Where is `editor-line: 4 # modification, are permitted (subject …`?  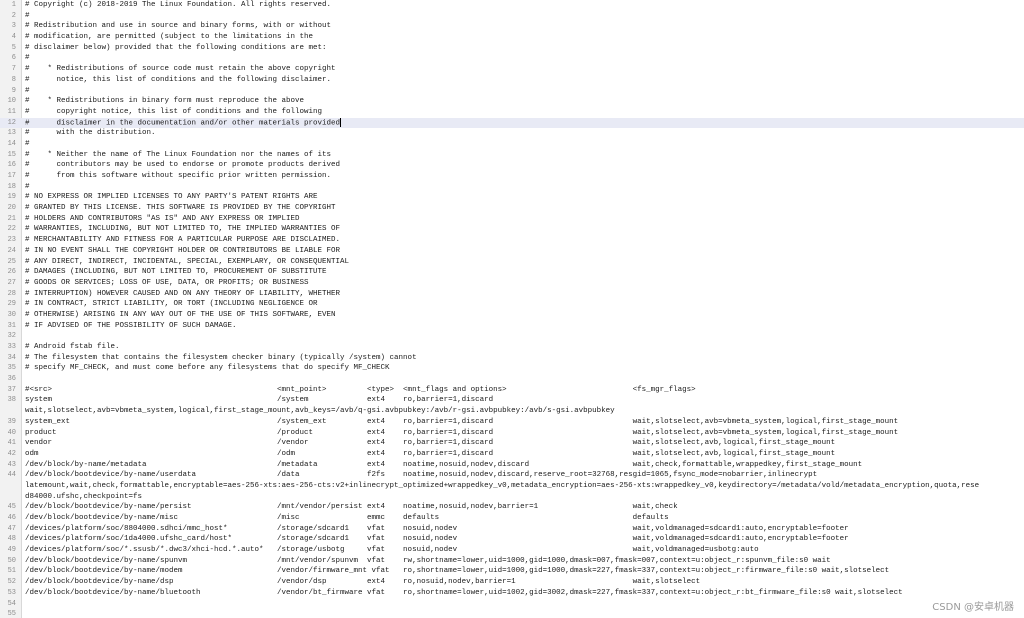
editor-line: 4 # modification, are permitted (subject … is located at coordinates (512, 37).